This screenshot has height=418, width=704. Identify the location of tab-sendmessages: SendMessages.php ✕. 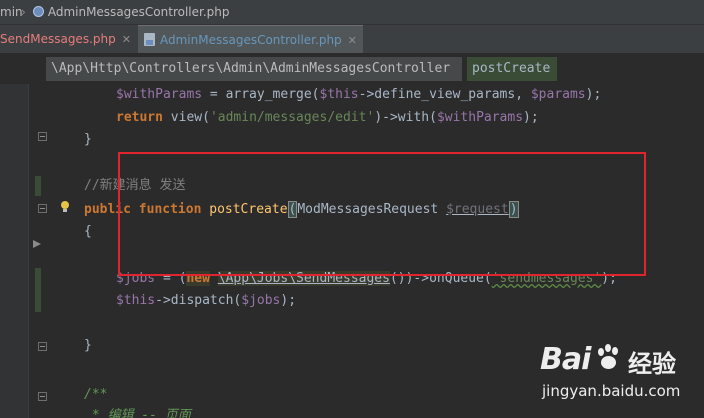
(65, 39).